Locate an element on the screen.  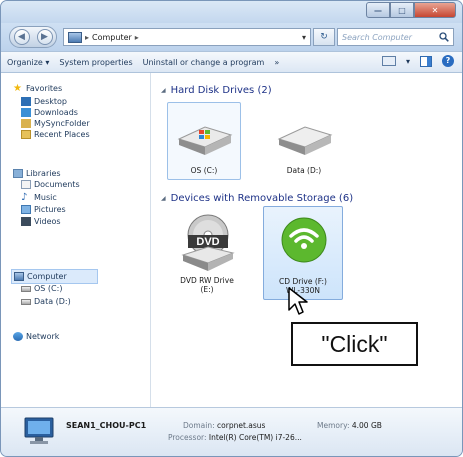
uninstall-button: Uninstall or change a program is located at coordinates (204, 62).